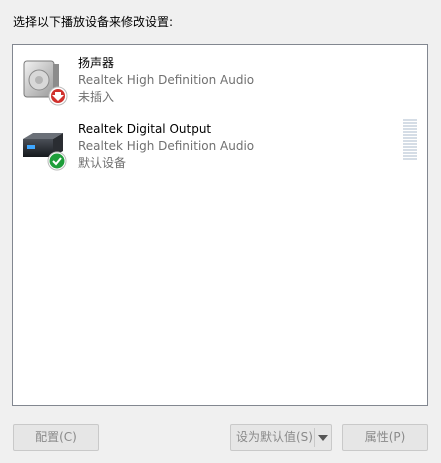 Image resolution: width=441 pixels, height=463 pixels. I want to click on device-item-speaker: 扬声器 Realtek High Definition Audio 未插入, so click(220, 81).